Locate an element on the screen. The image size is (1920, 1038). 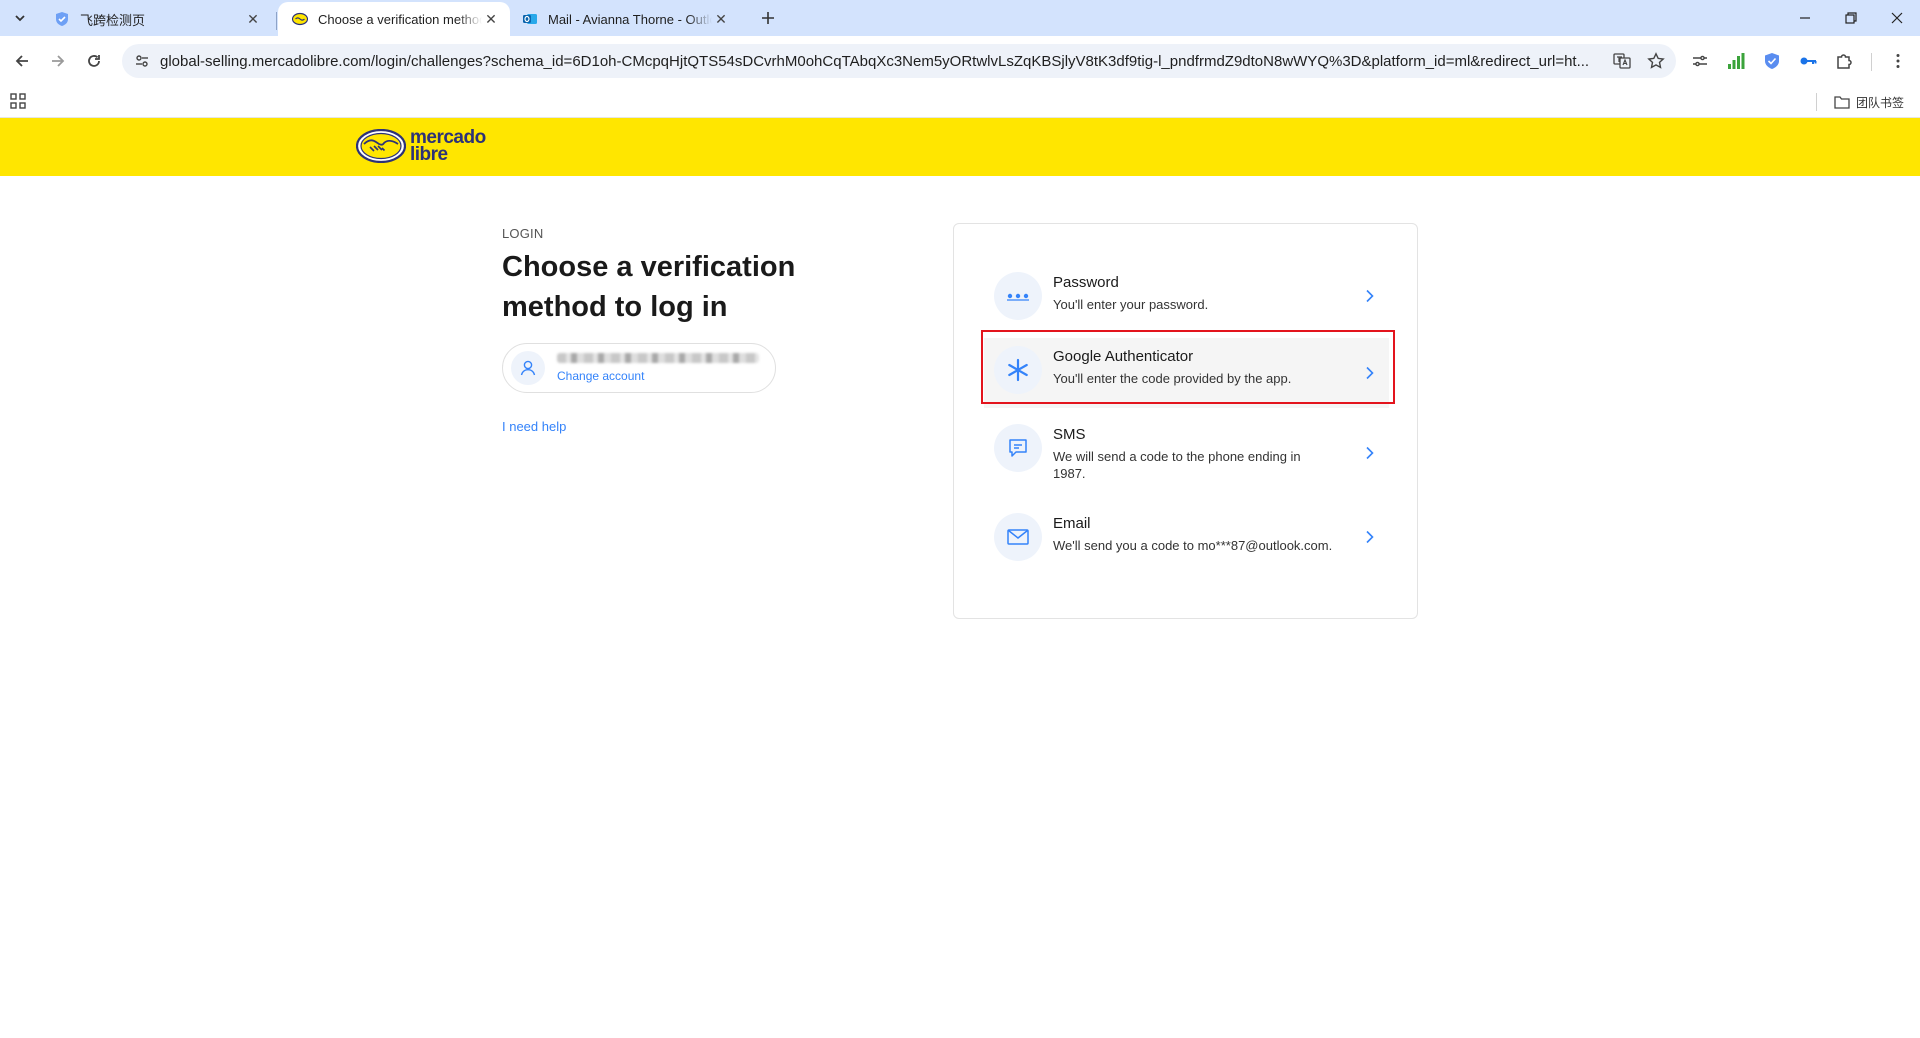
translate-button is located at coordinates (1622, 61).